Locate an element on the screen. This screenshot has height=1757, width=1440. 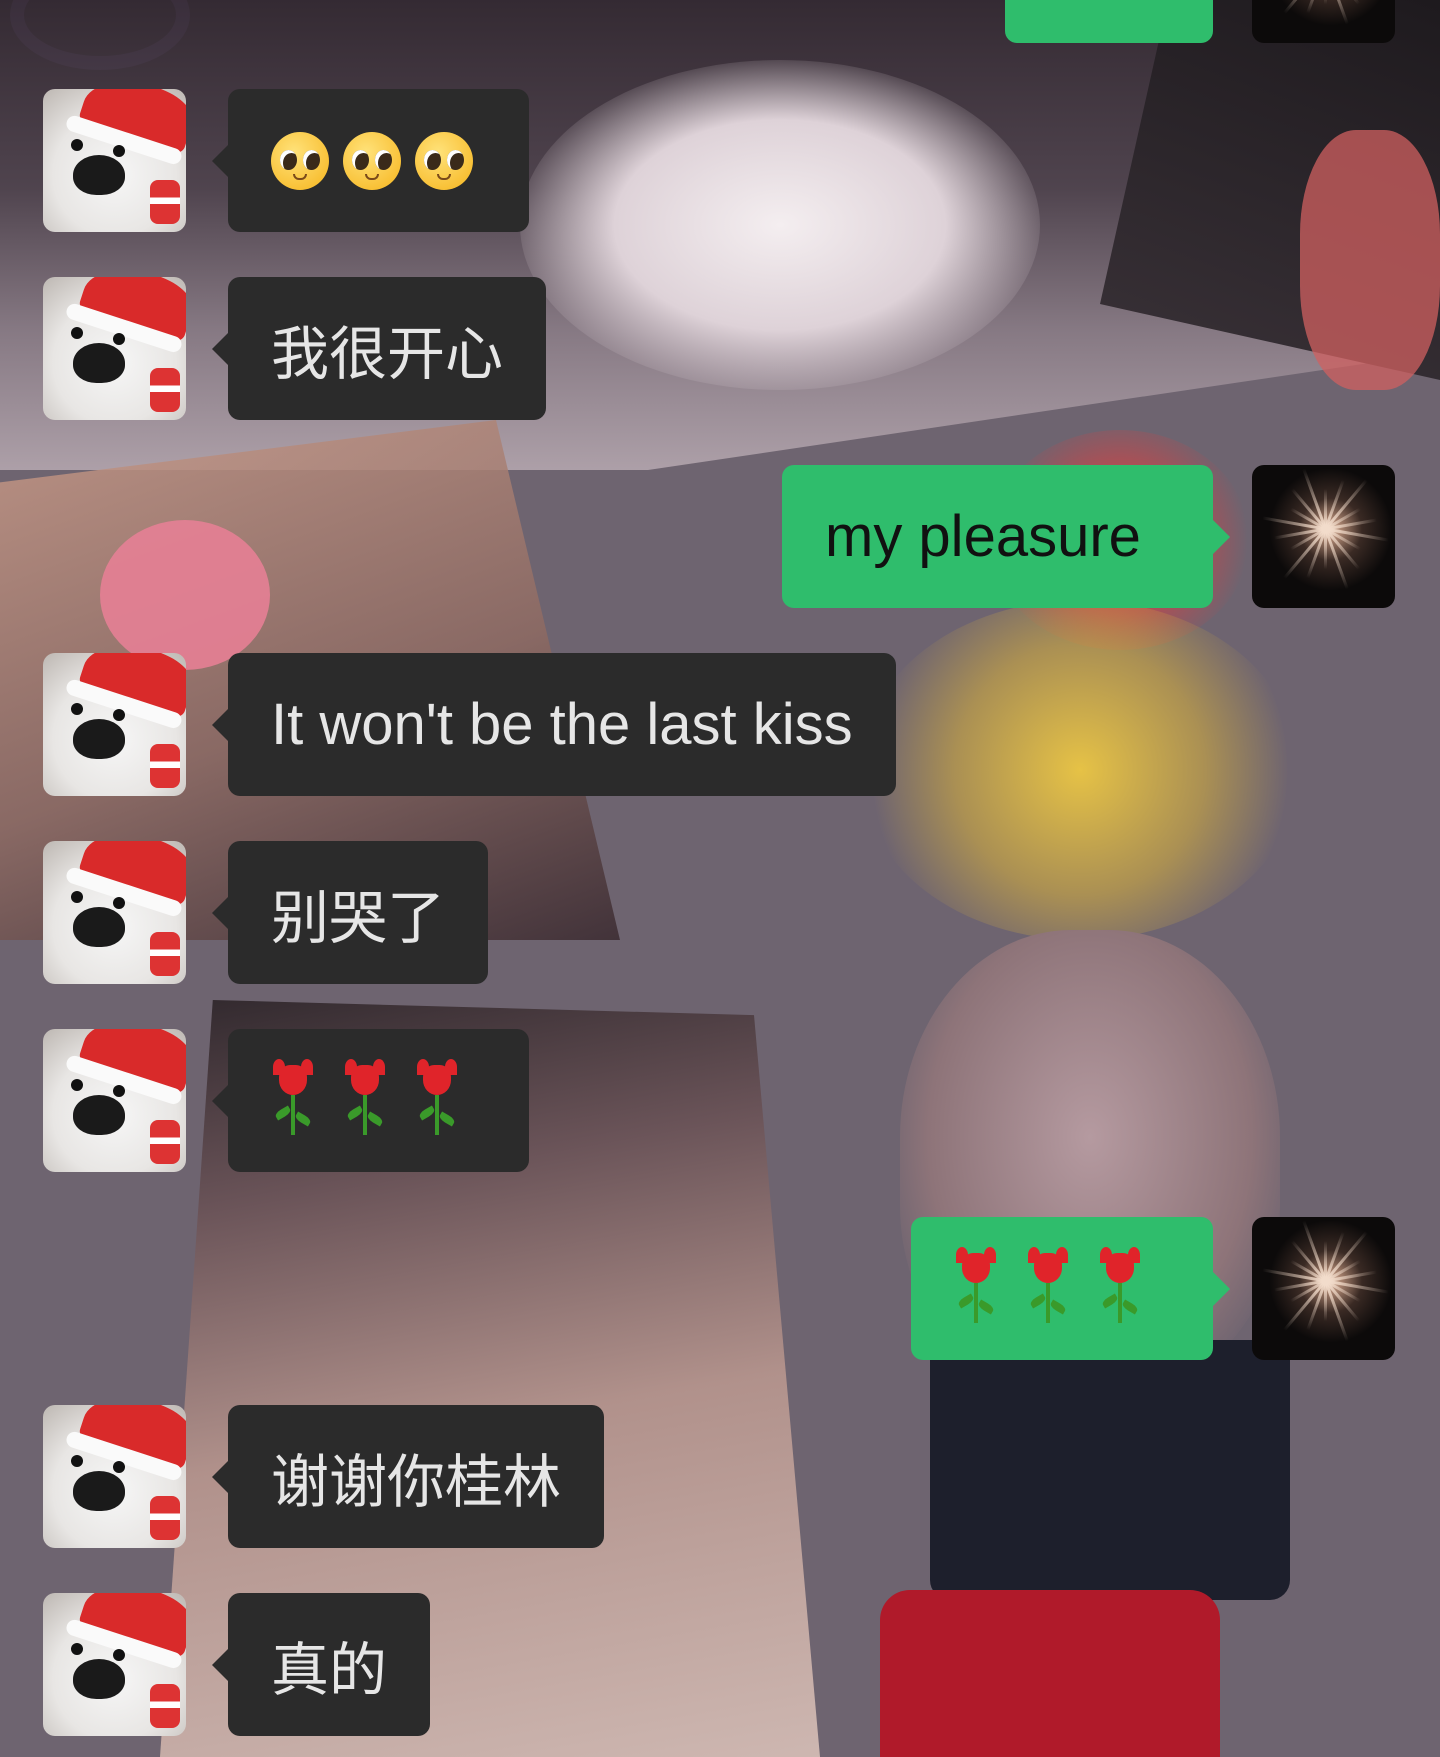
message-bubble-incoming: It won't be the last kiss is located at coordinates (554, 724).